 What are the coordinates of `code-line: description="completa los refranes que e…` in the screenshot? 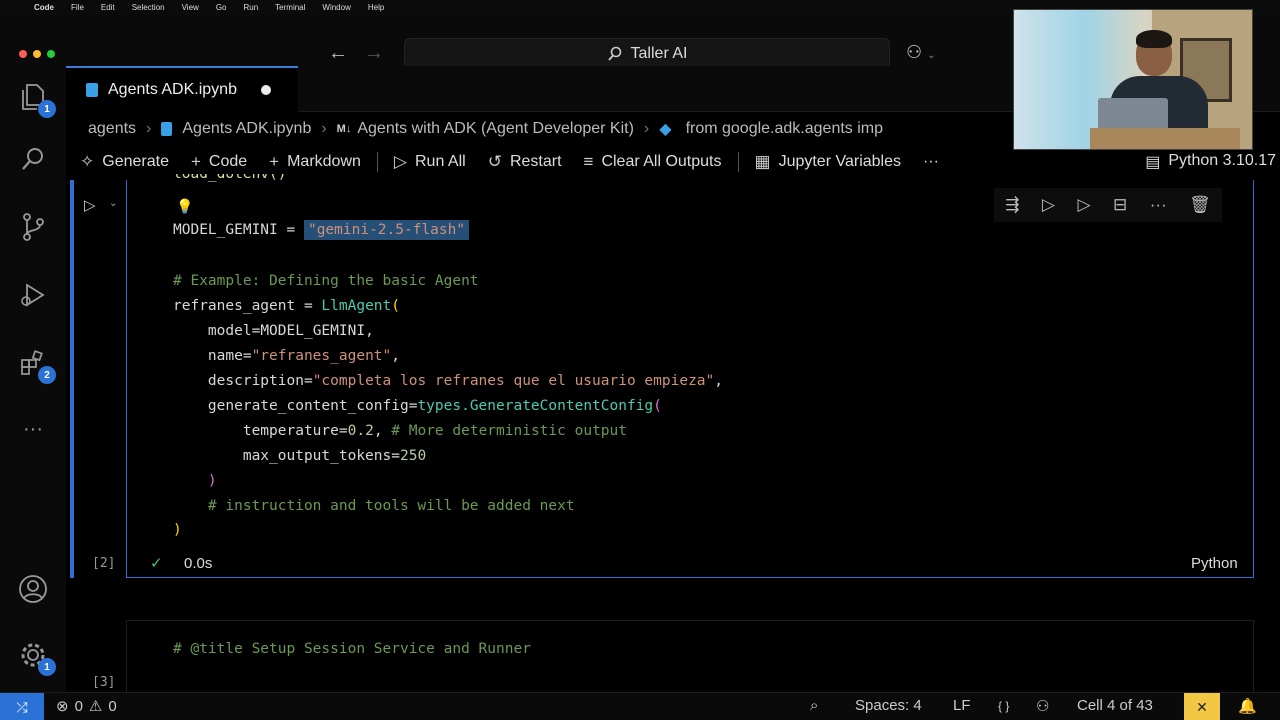 It's located at (448, 381).